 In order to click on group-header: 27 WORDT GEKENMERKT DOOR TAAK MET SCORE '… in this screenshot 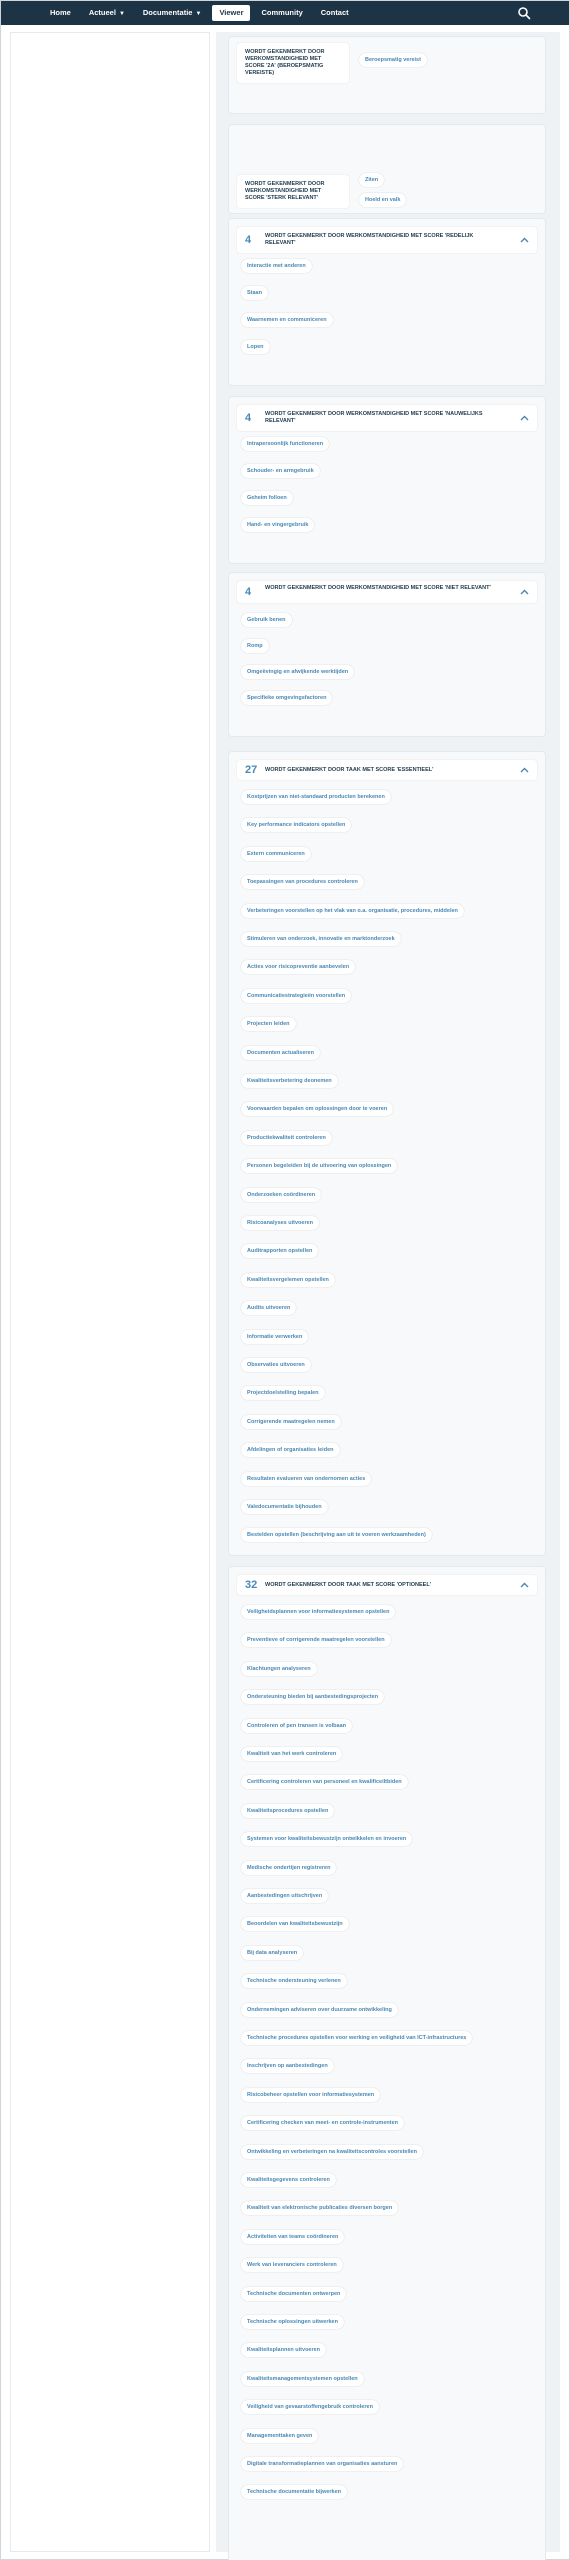, I will do `click(387, 770)`.